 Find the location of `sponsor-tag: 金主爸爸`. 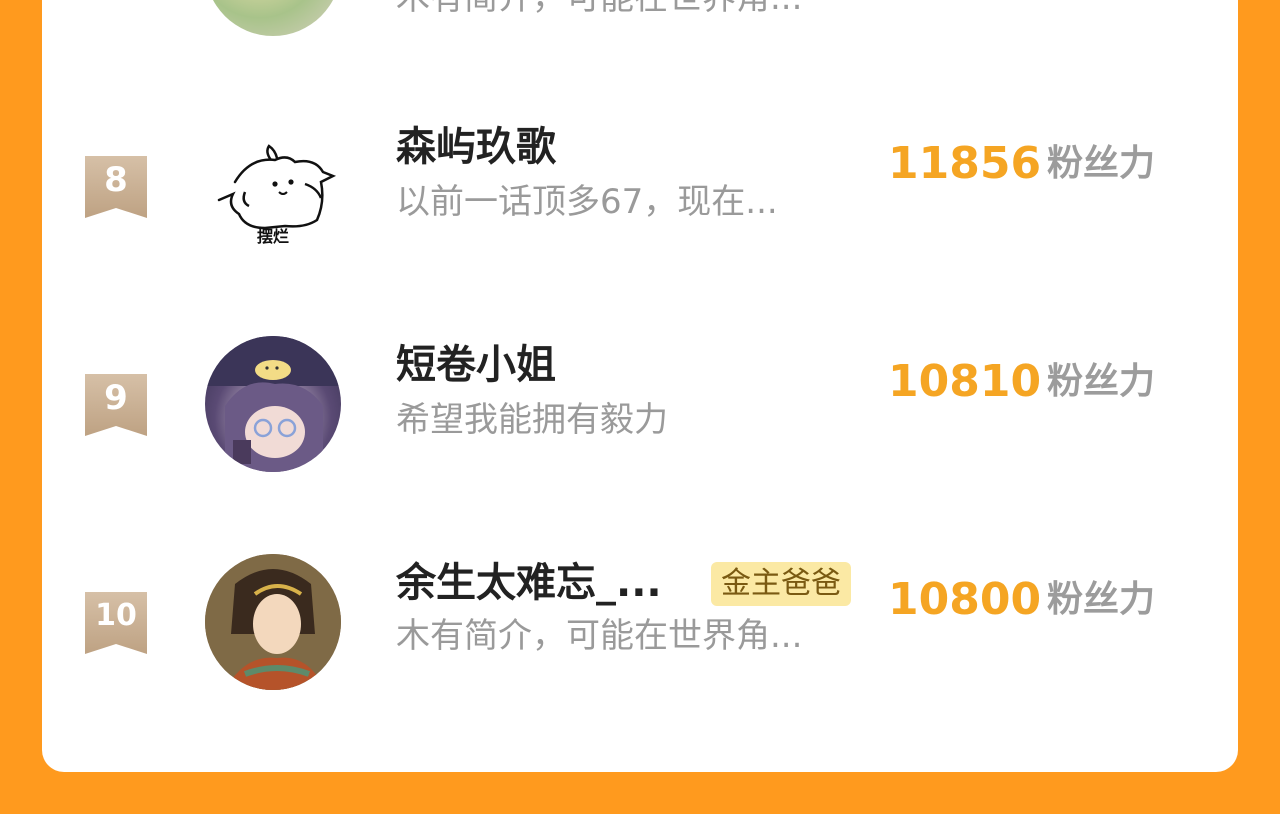

sponsor-tag: 金主爸爸 is located at coordinates (781, 584).